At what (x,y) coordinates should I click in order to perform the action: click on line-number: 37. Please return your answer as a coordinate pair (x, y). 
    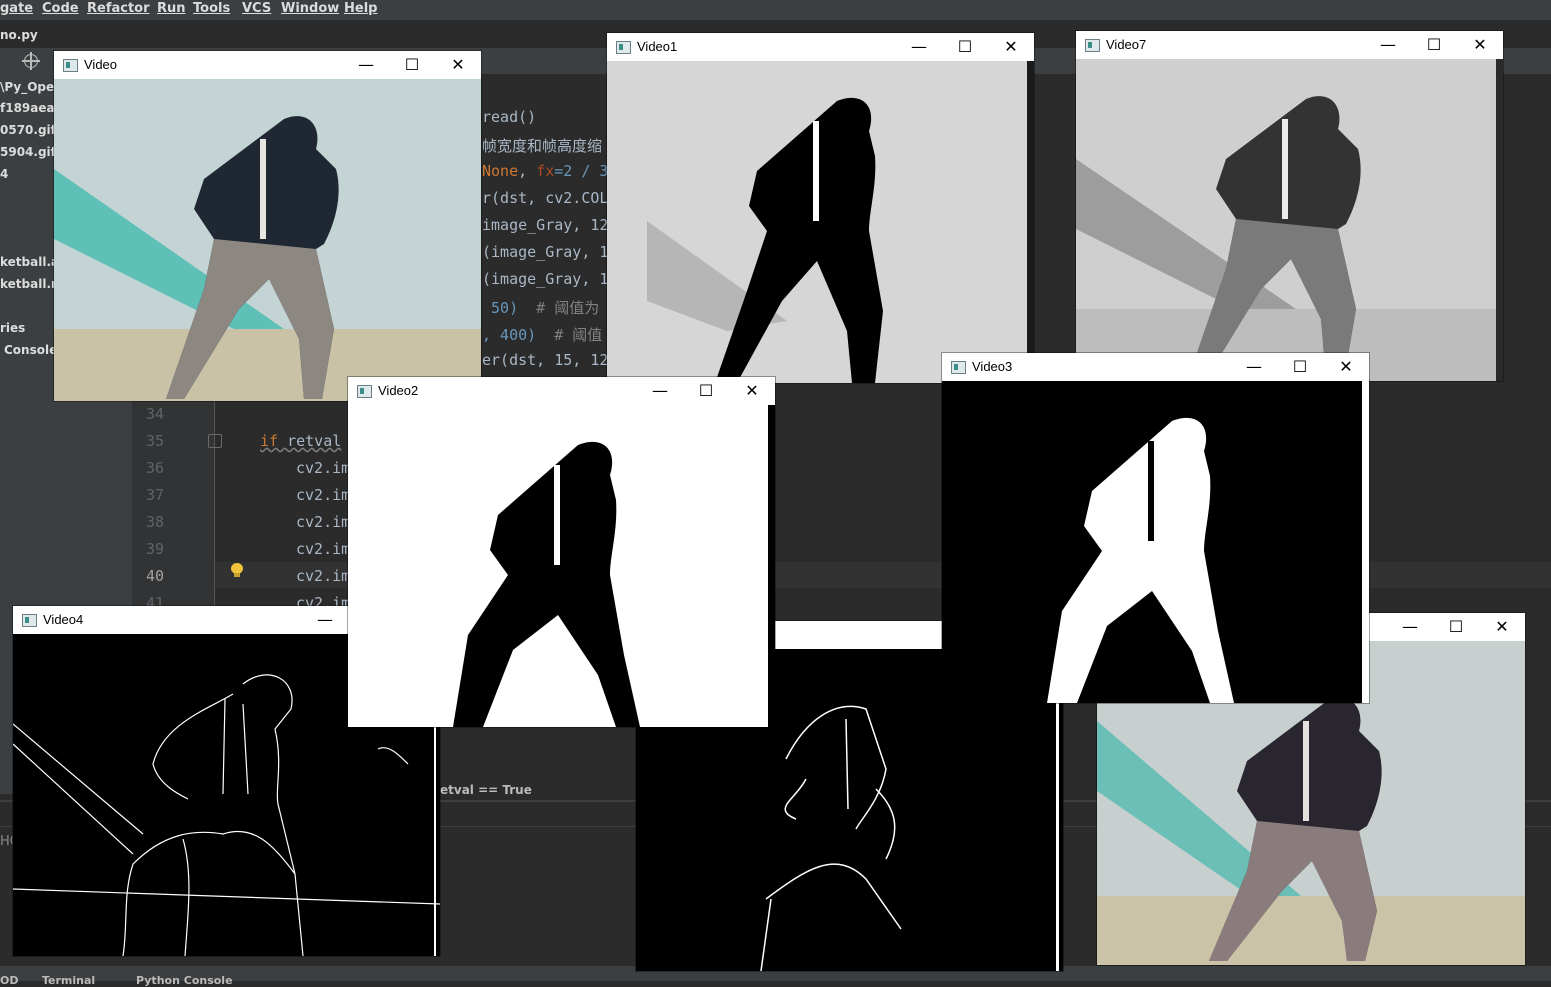
    Looking at the image, I should click on (154, 495).